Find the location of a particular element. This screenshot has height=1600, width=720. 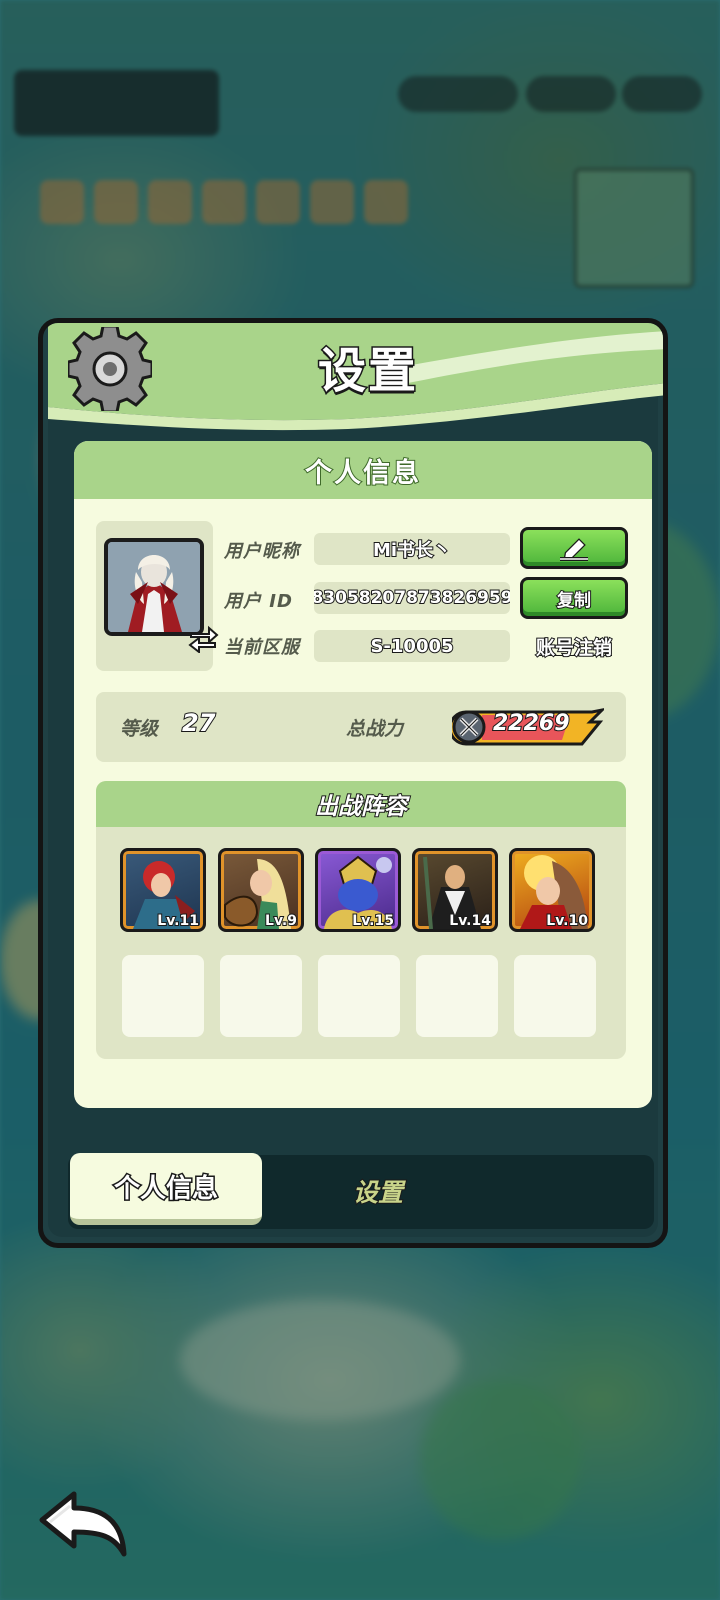

hero-level: Lv.11 is located at coordinates (178, 920).